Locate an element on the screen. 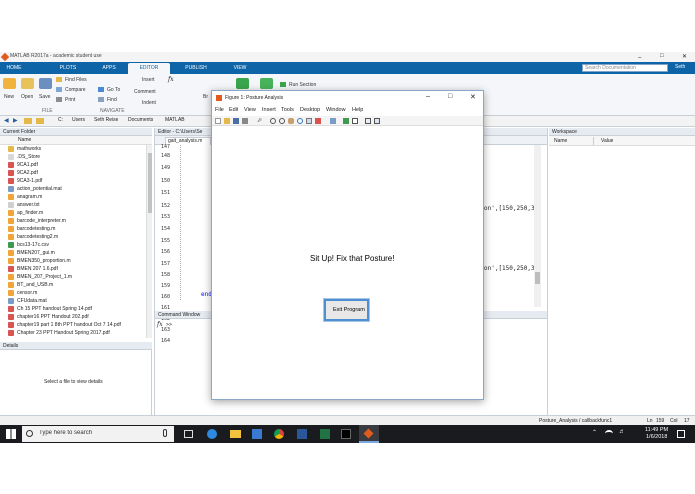  fx-icon: fx is located at coordinates (171, 79).